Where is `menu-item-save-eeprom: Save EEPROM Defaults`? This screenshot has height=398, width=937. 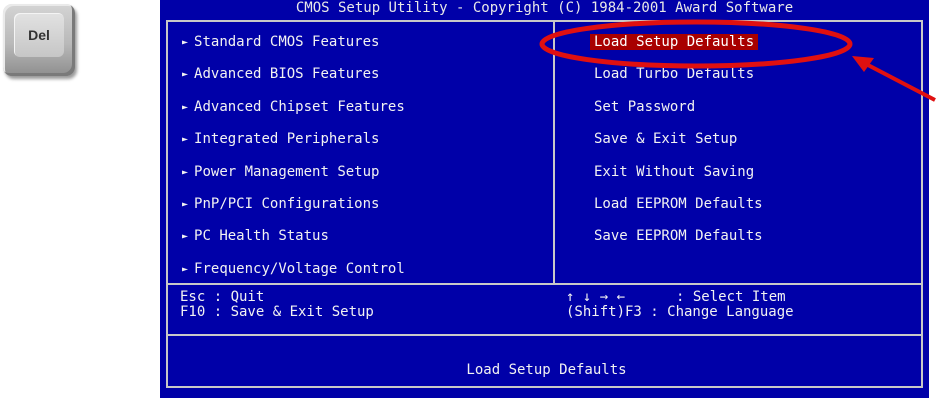 menu-item-save-eeprom: Save EEPROM Defaults is located at coordinates (678, 236).